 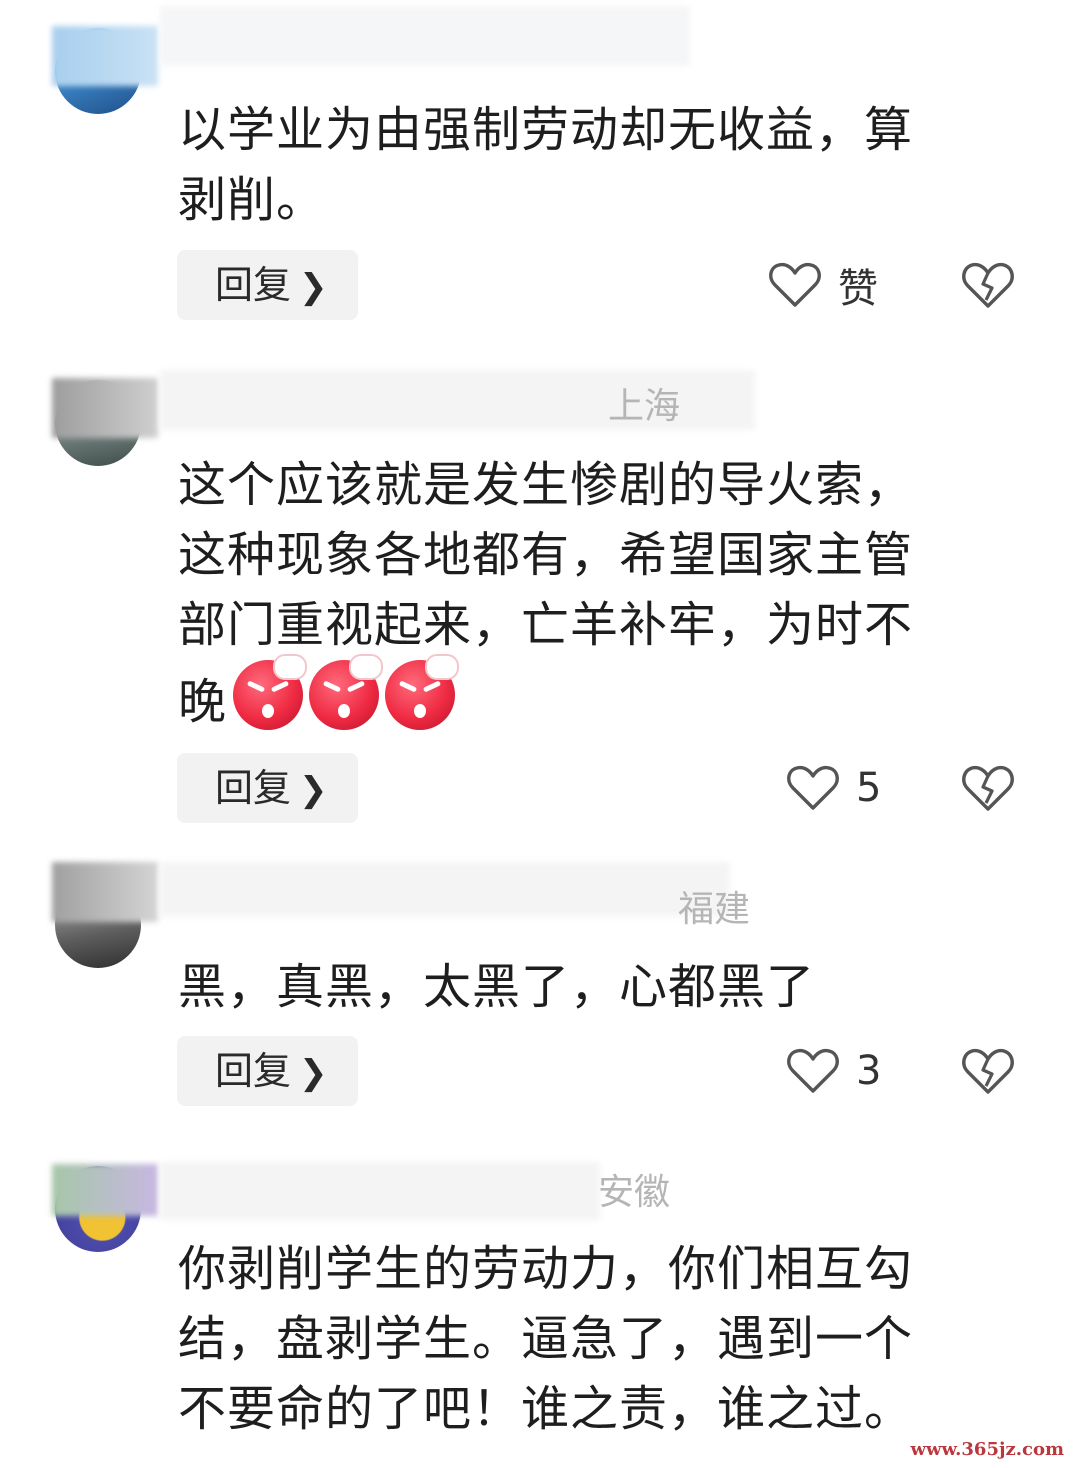 What do you see at coordinates (425, 1193) in the screenshot?
I see `comment-meta: 安徽` at bounding box center [425, 1193].